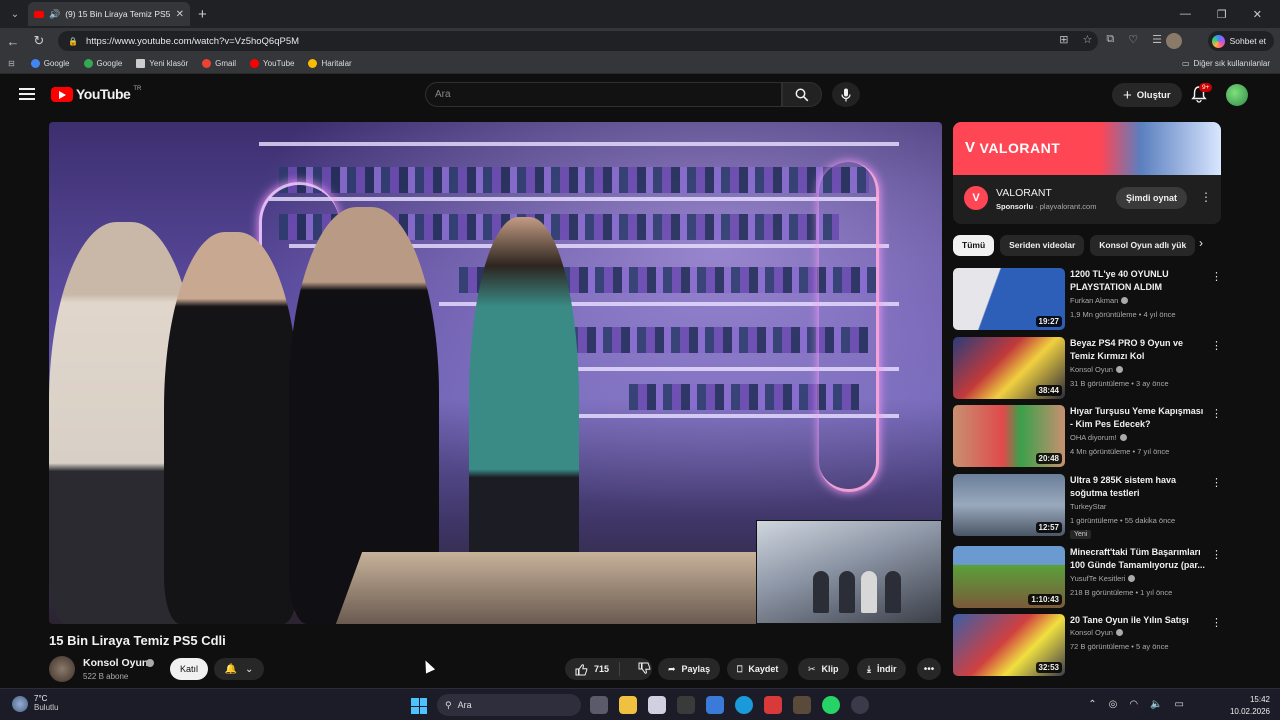 The height and width of the screenshot is (720, 1280). I want to click on download-button: ⤓ İndir, so click(882, 669).